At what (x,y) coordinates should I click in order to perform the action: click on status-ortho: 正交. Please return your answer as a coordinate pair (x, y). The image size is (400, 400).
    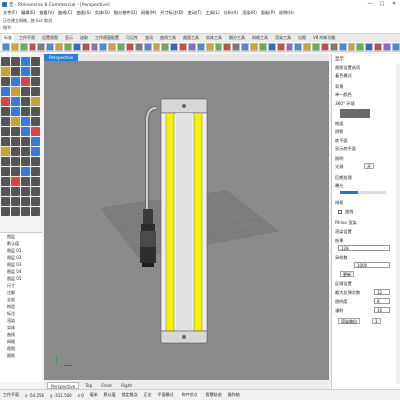
    Looking at the image, I should click on (148, 395).